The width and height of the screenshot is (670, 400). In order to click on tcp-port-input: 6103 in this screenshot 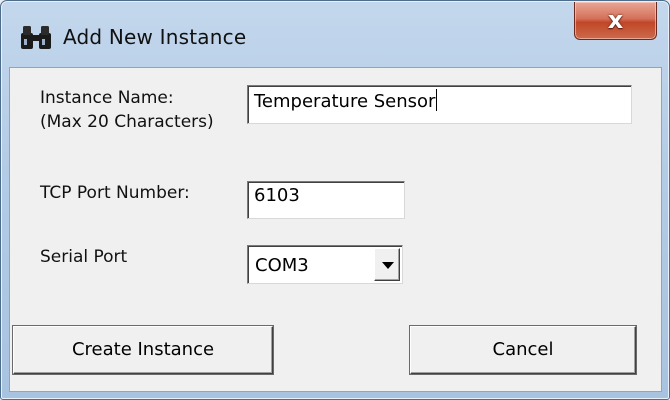, I will do `click(326, 200)`.